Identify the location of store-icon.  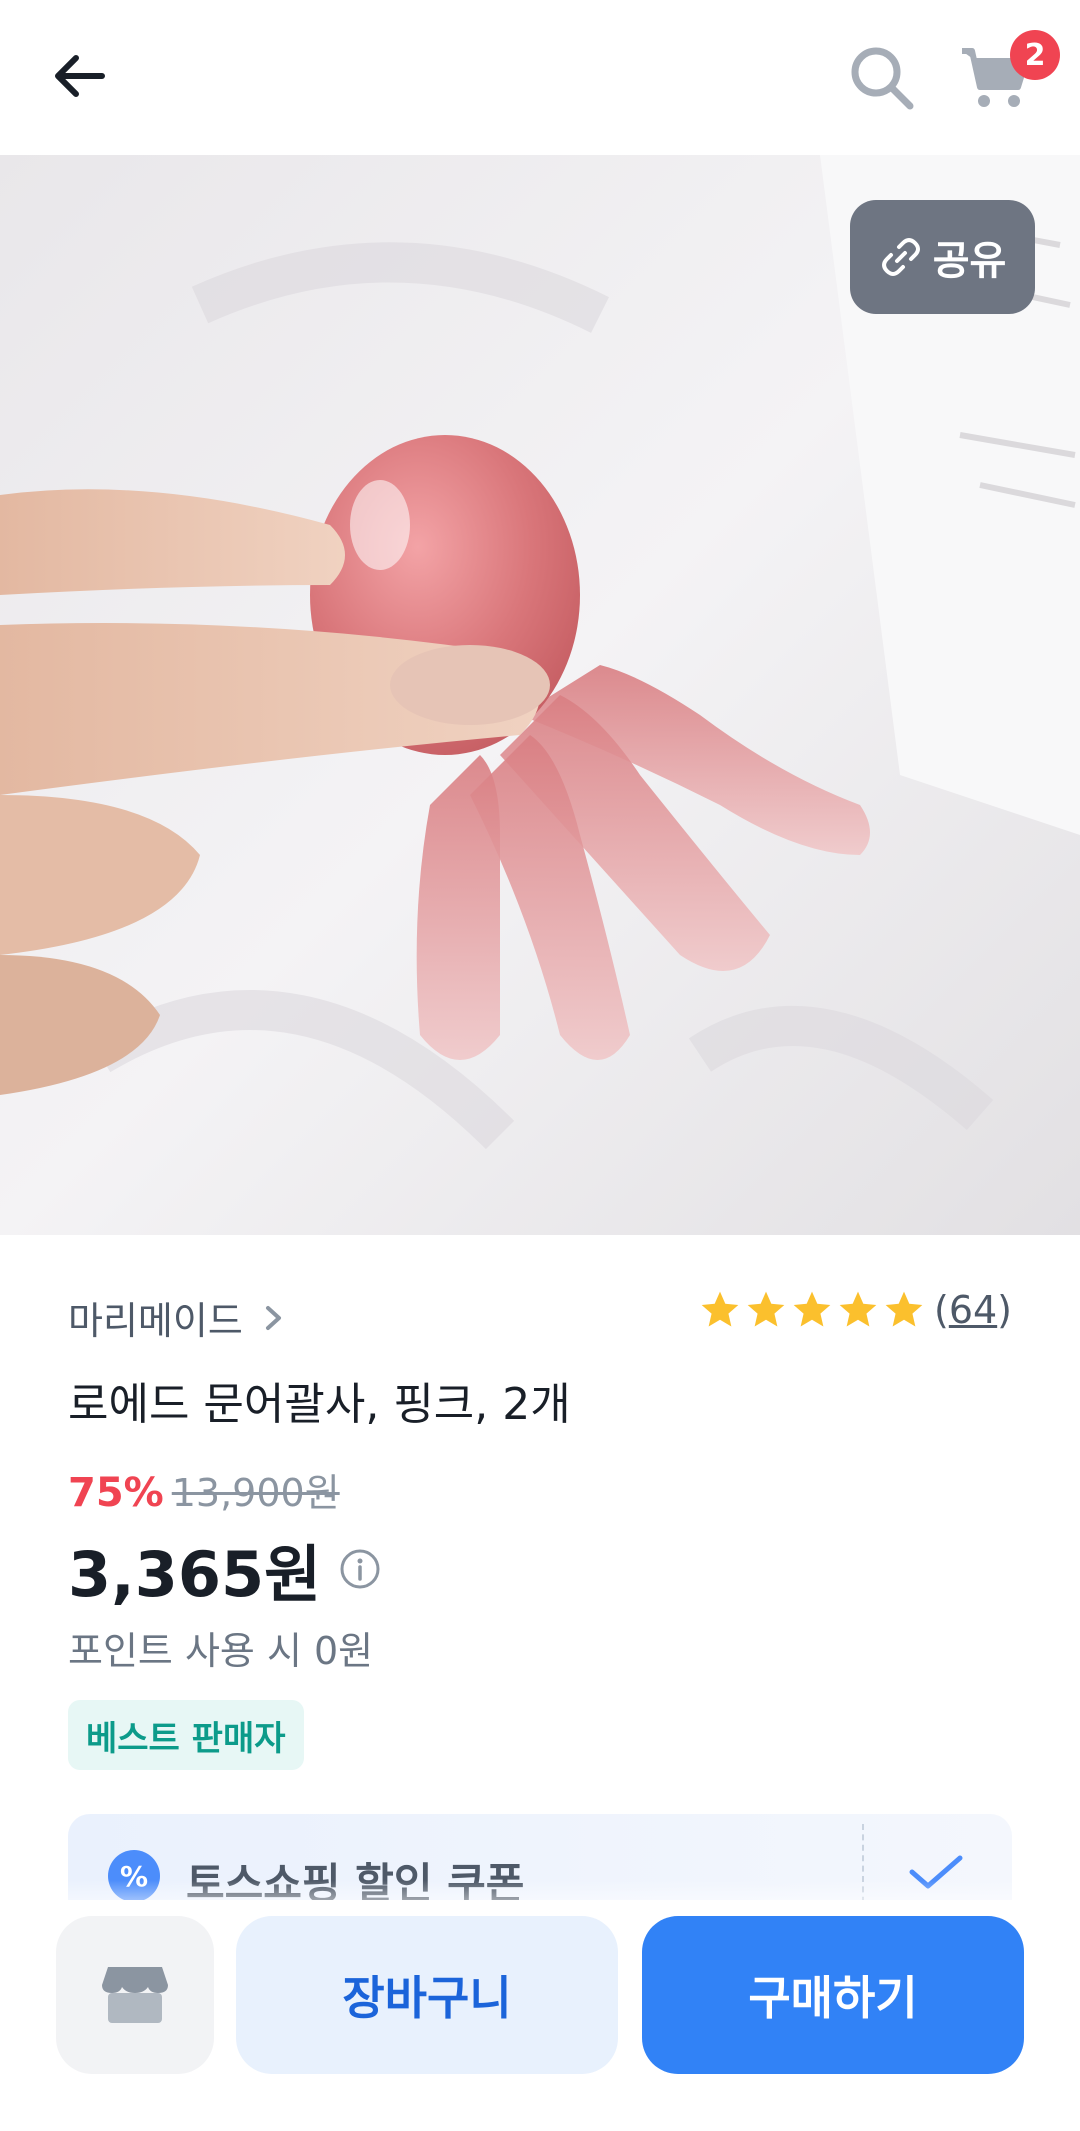
(135, 1995).